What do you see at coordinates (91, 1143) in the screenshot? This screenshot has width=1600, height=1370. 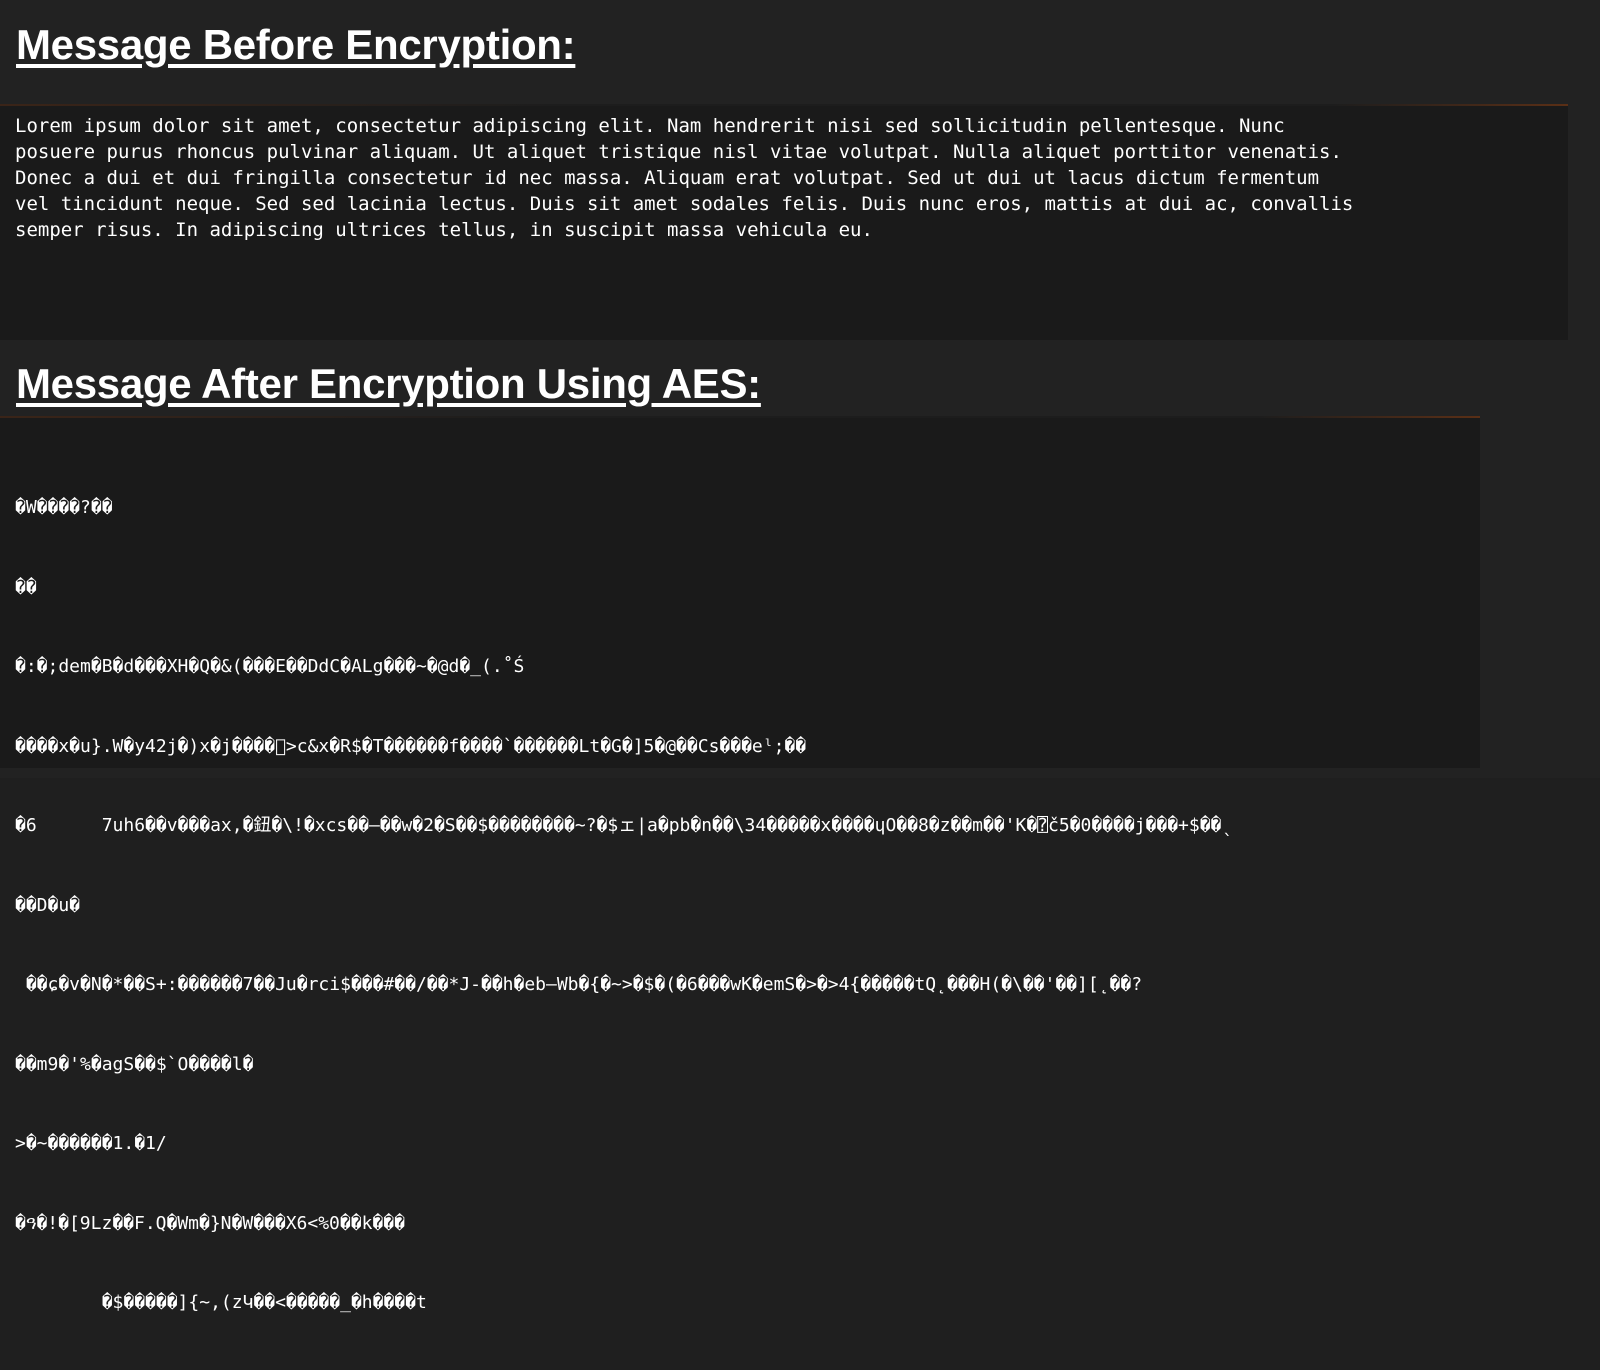 I see `ciphertext-line: >�~������1.�1/` at bounding box center [91, 1143].